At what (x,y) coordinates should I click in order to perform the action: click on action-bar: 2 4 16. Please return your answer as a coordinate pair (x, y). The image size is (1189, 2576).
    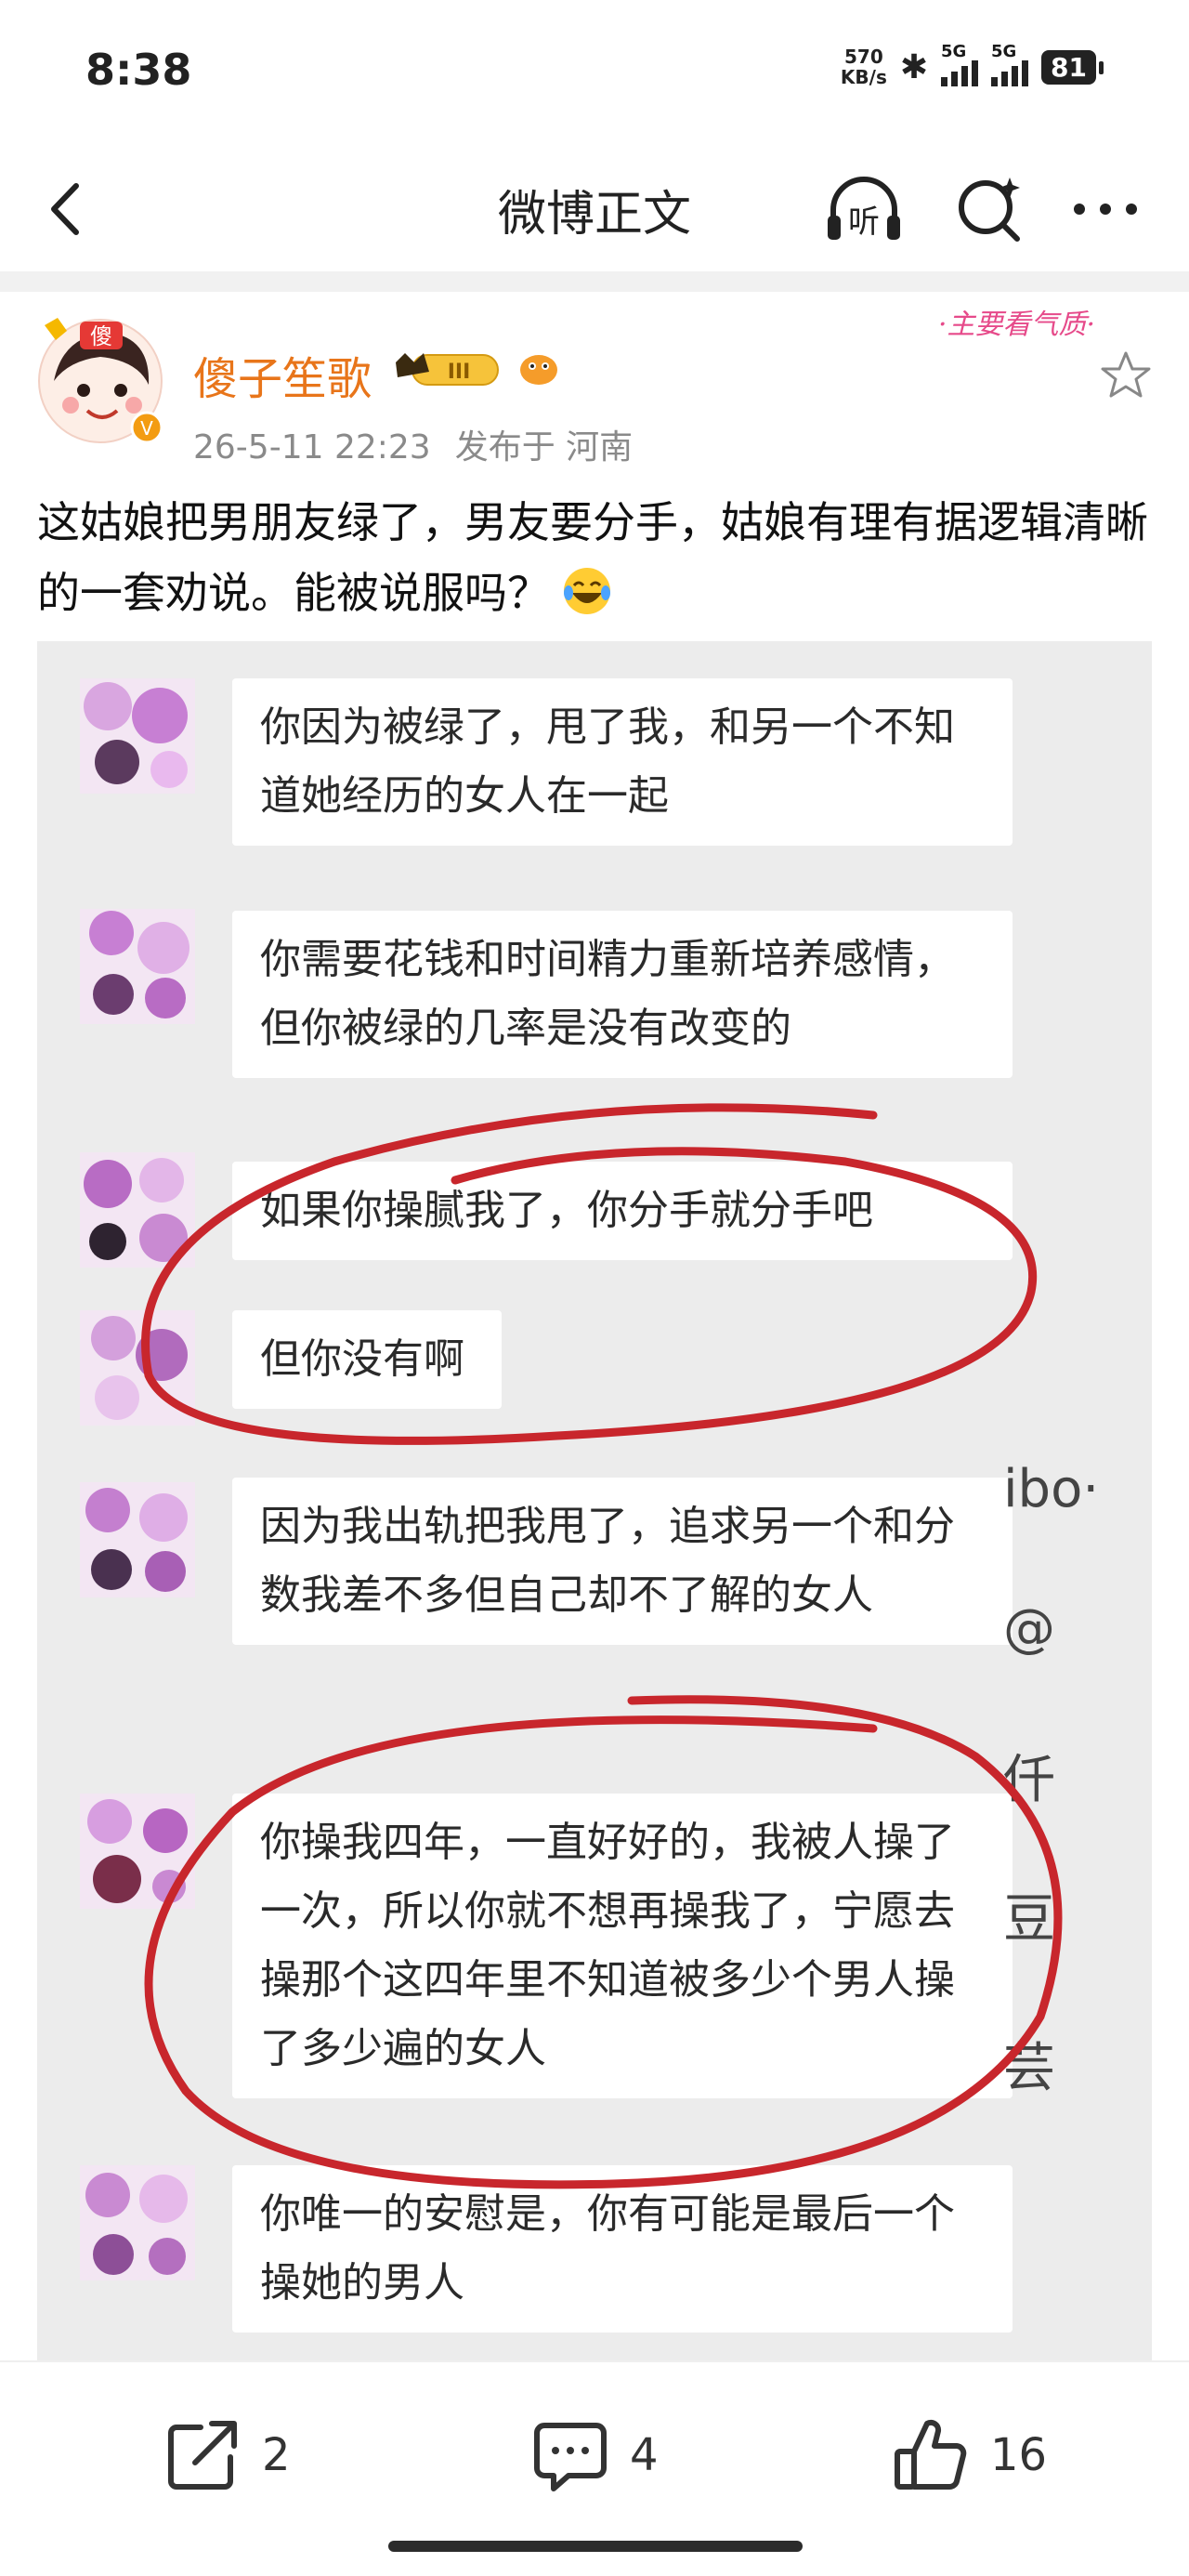
    Looking at the image, I should click on (594, 2449).